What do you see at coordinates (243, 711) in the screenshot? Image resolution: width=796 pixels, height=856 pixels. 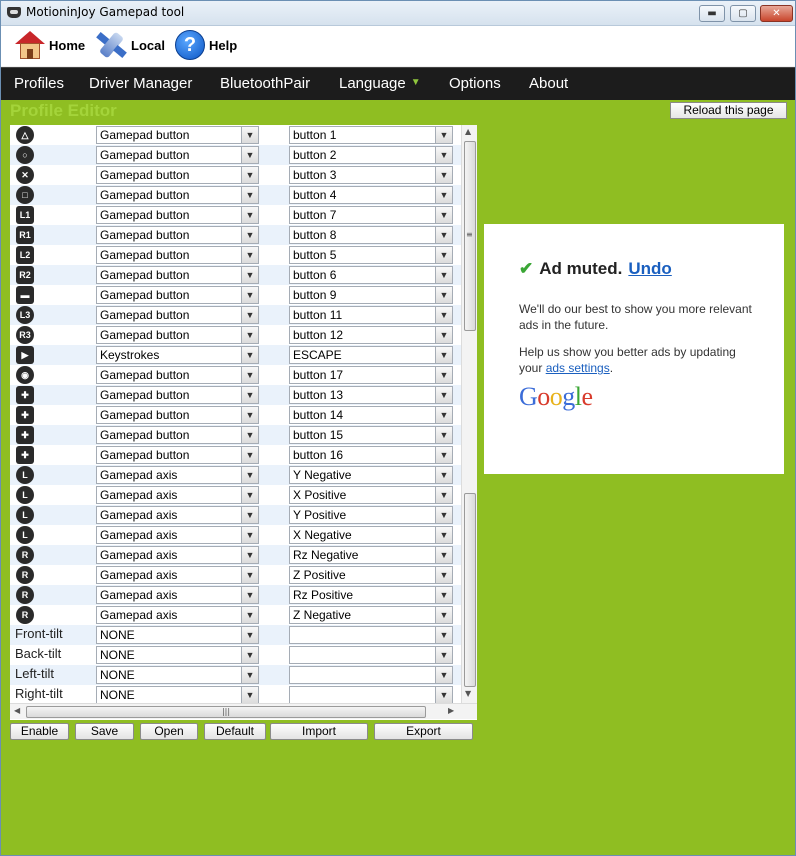 I see `horizontal-scrollbar: ◀ ||| ▶` at bounding box center [243, 711].